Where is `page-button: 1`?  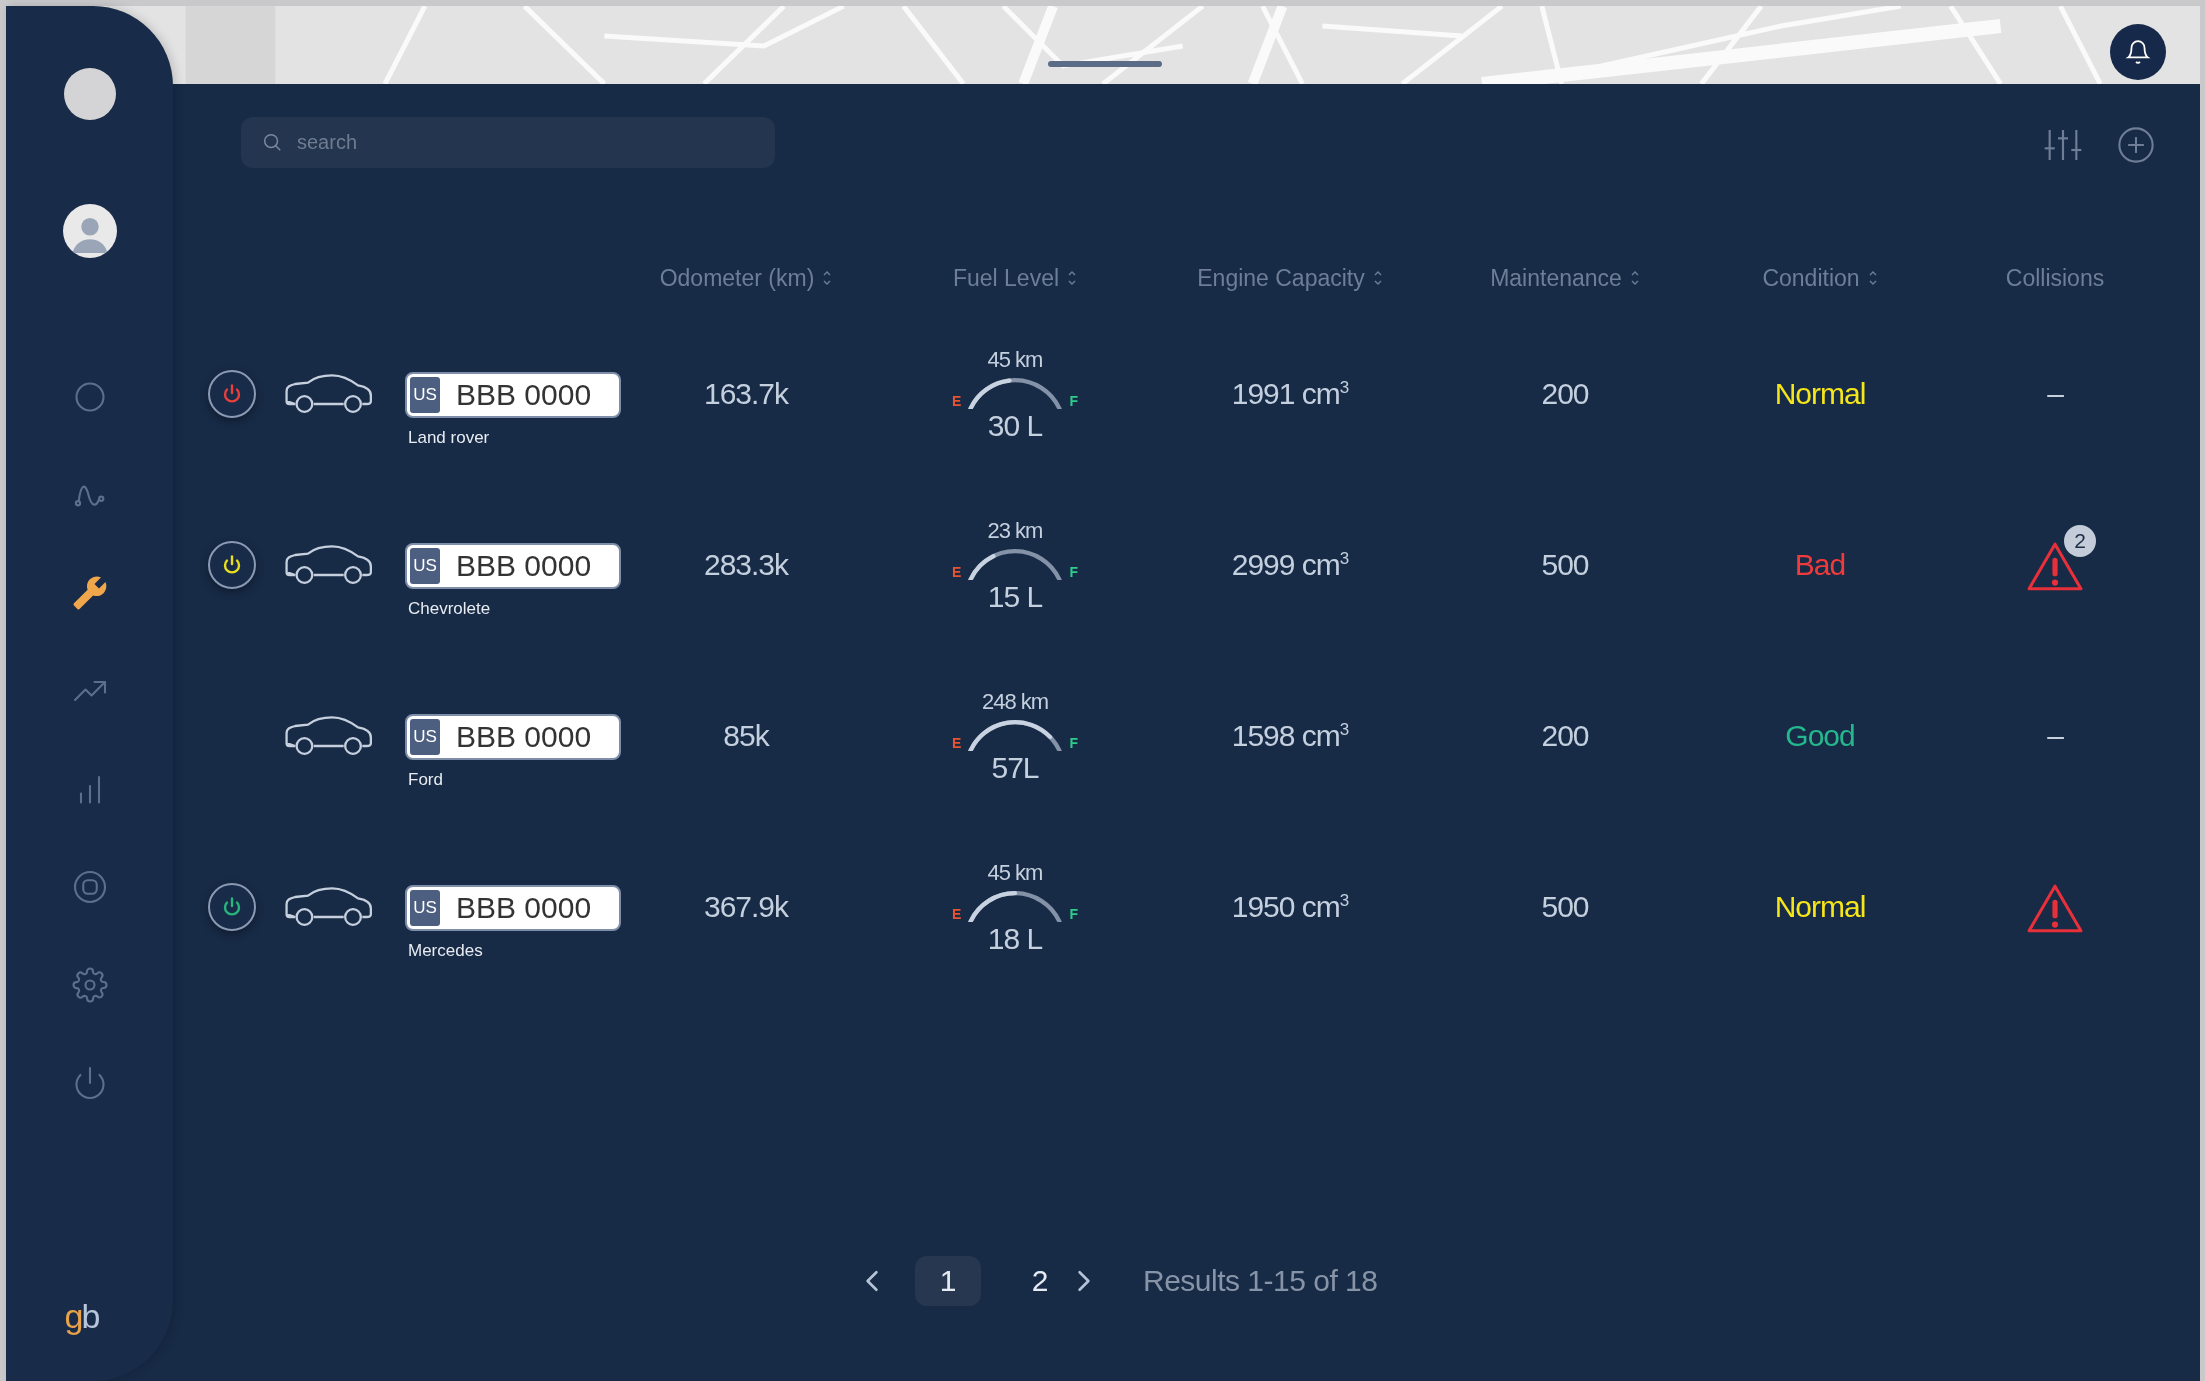
page-button: 1 is located at coordinates (948, 1281).